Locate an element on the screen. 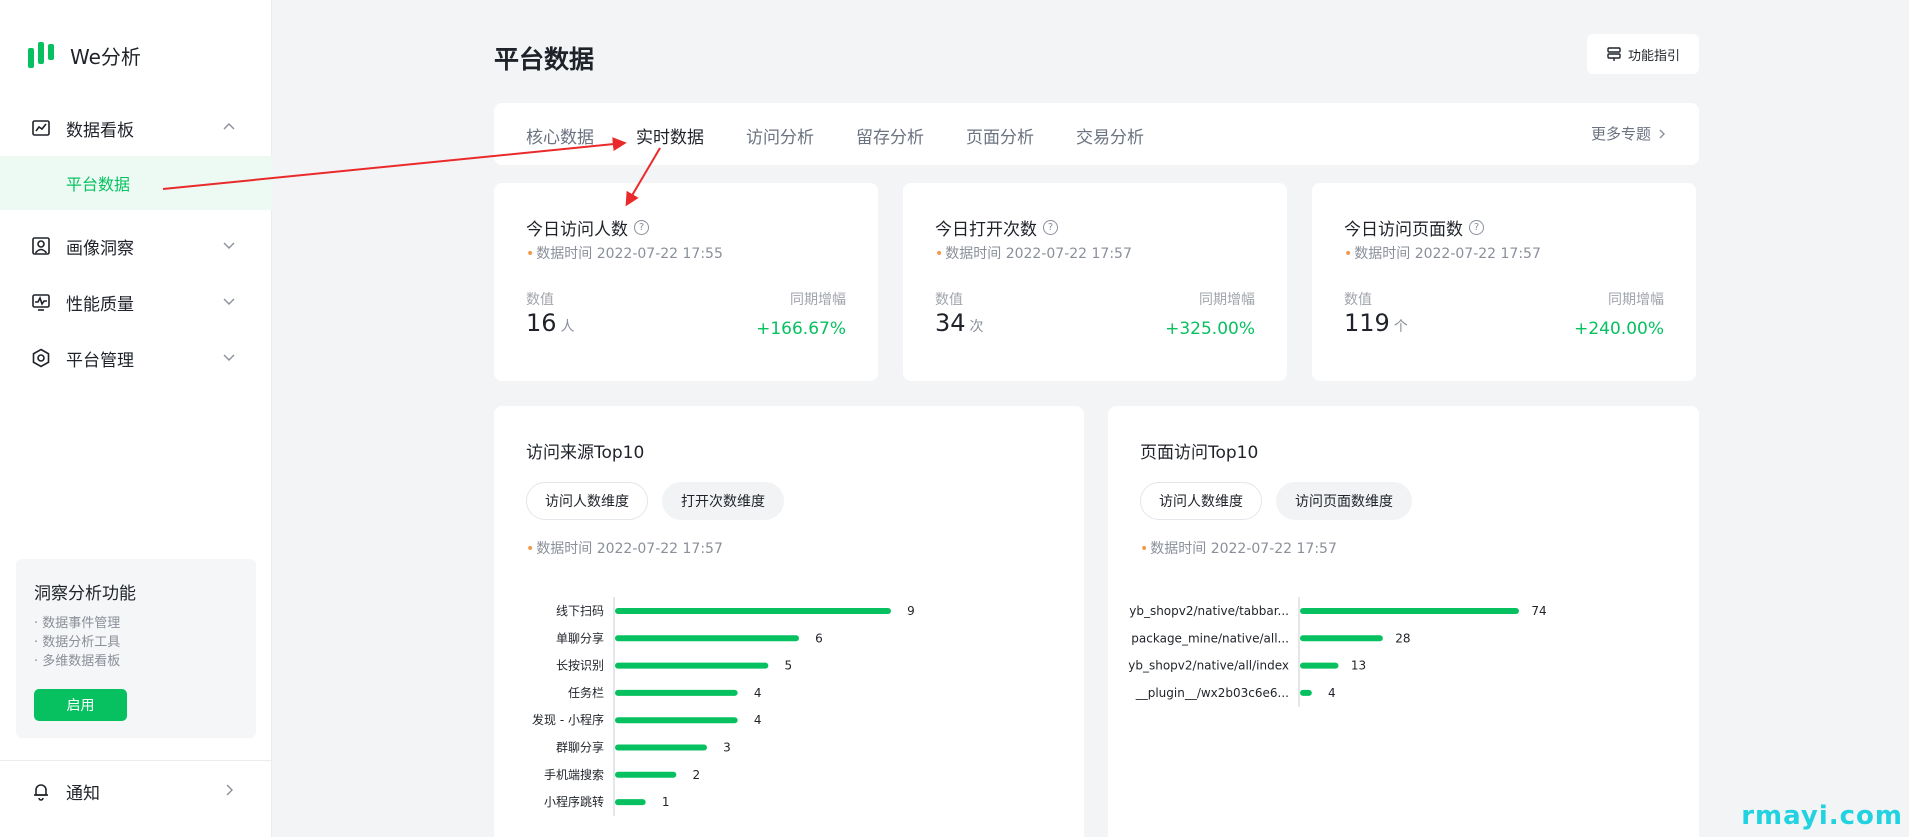 This screenshot has height=837, width=1909. sidebar-item-label: 通知 is located at coordinates (83, 793).